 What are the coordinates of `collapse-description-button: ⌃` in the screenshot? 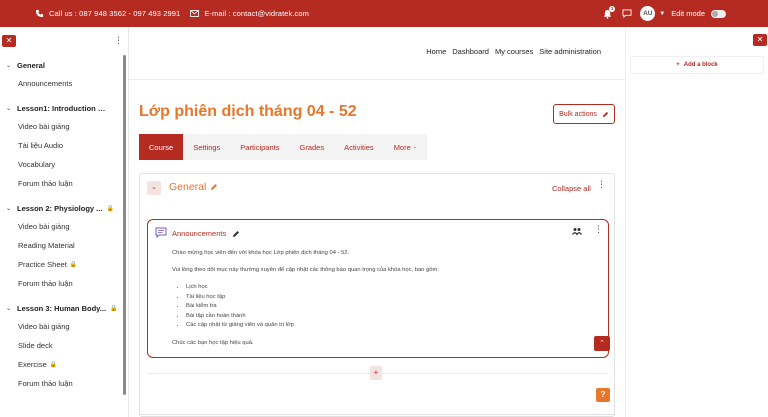 It's located at (602, 343).